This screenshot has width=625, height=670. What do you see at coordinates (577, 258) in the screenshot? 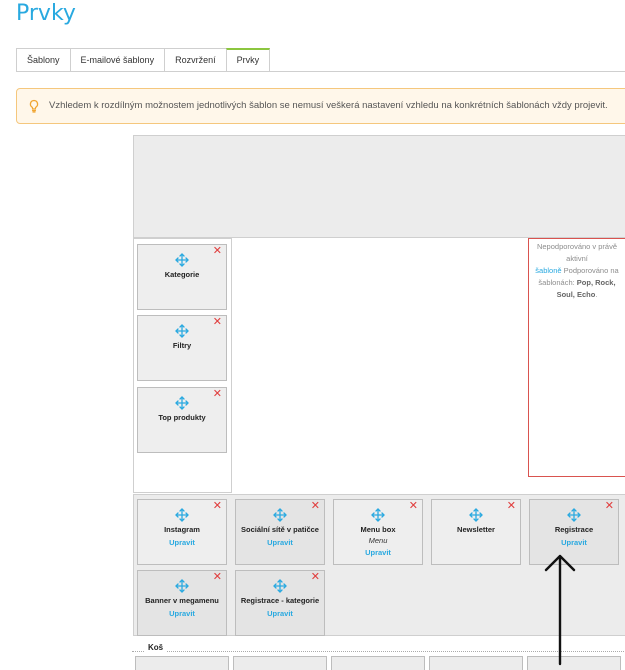
I see `note-text: aktivní` at bounding box center [577, 258].